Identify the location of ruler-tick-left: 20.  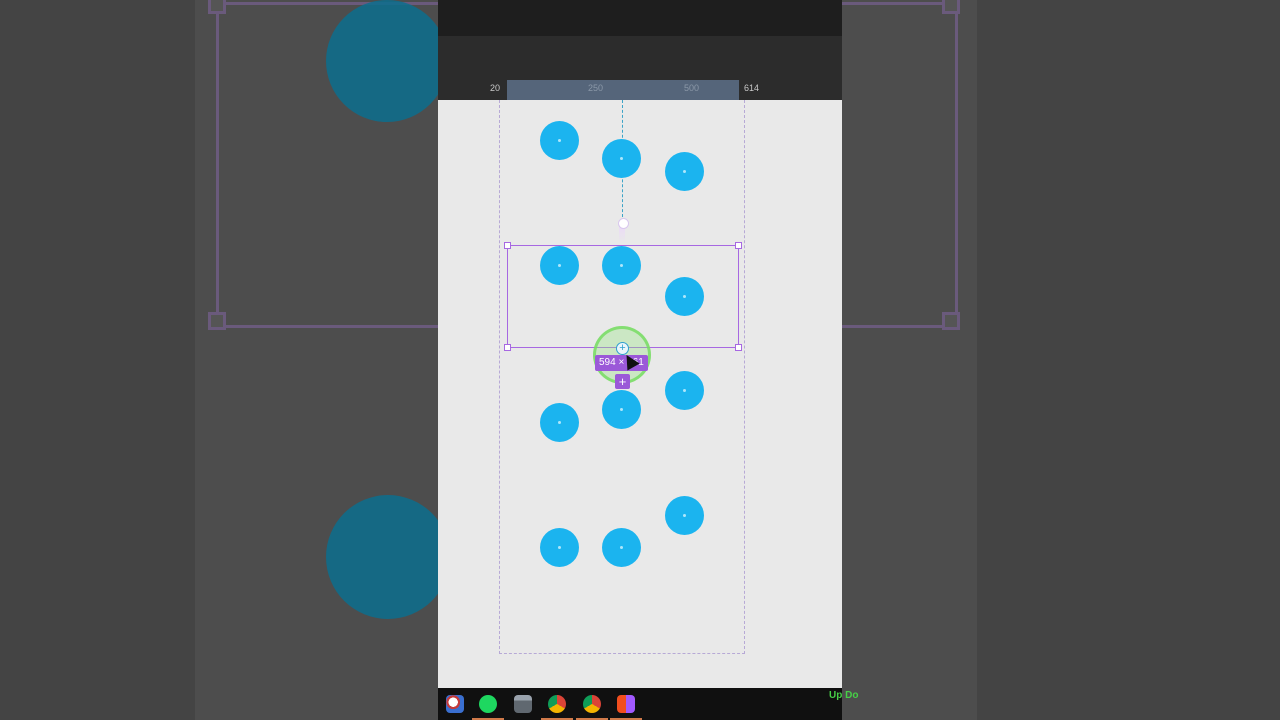
(495, 88).